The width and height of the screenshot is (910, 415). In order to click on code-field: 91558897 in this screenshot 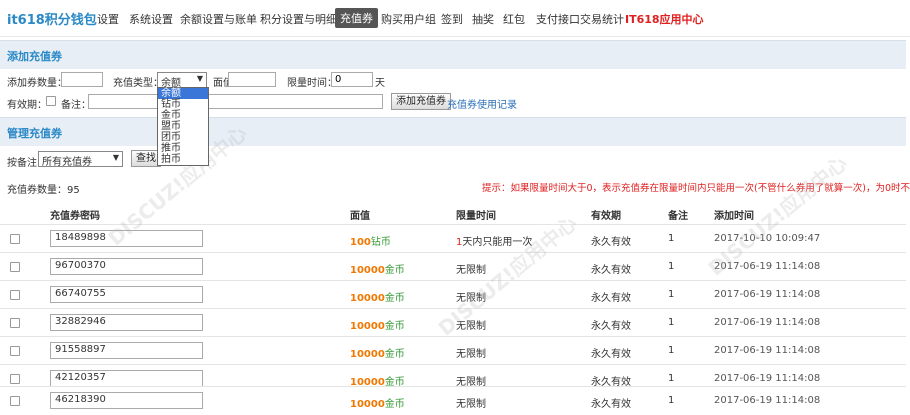, I will do `click(126, 350)`.